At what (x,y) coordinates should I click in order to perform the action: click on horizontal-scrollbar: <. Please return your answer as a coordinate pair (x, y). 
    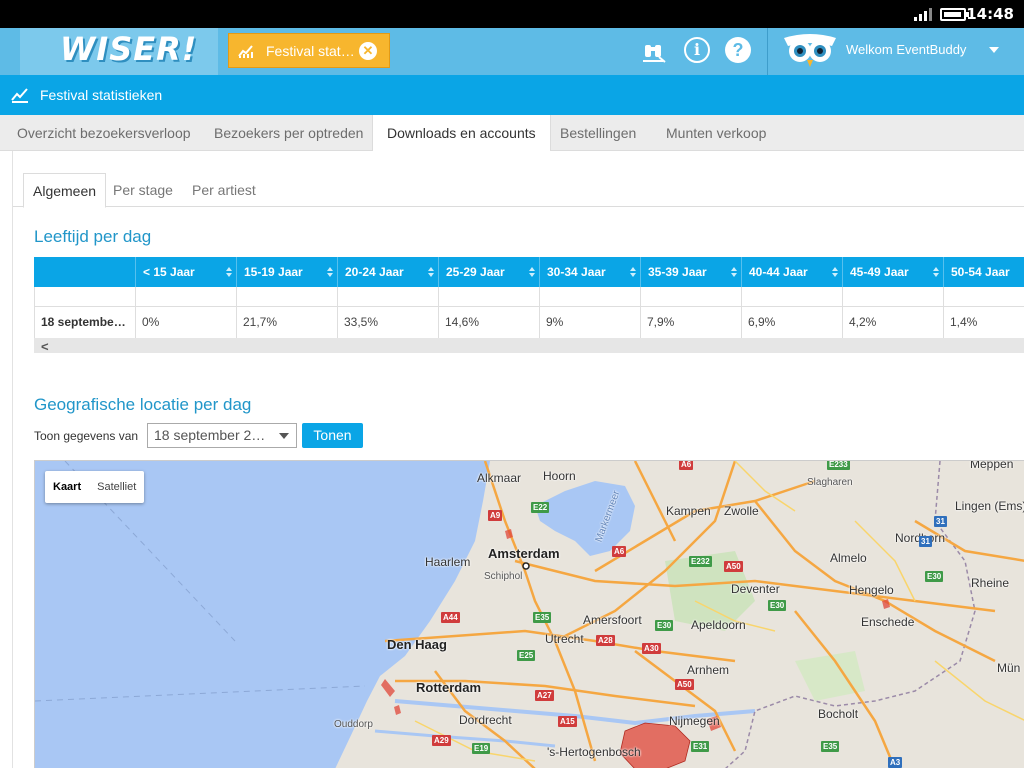
    Looking at the image, I should click on (529, 345).